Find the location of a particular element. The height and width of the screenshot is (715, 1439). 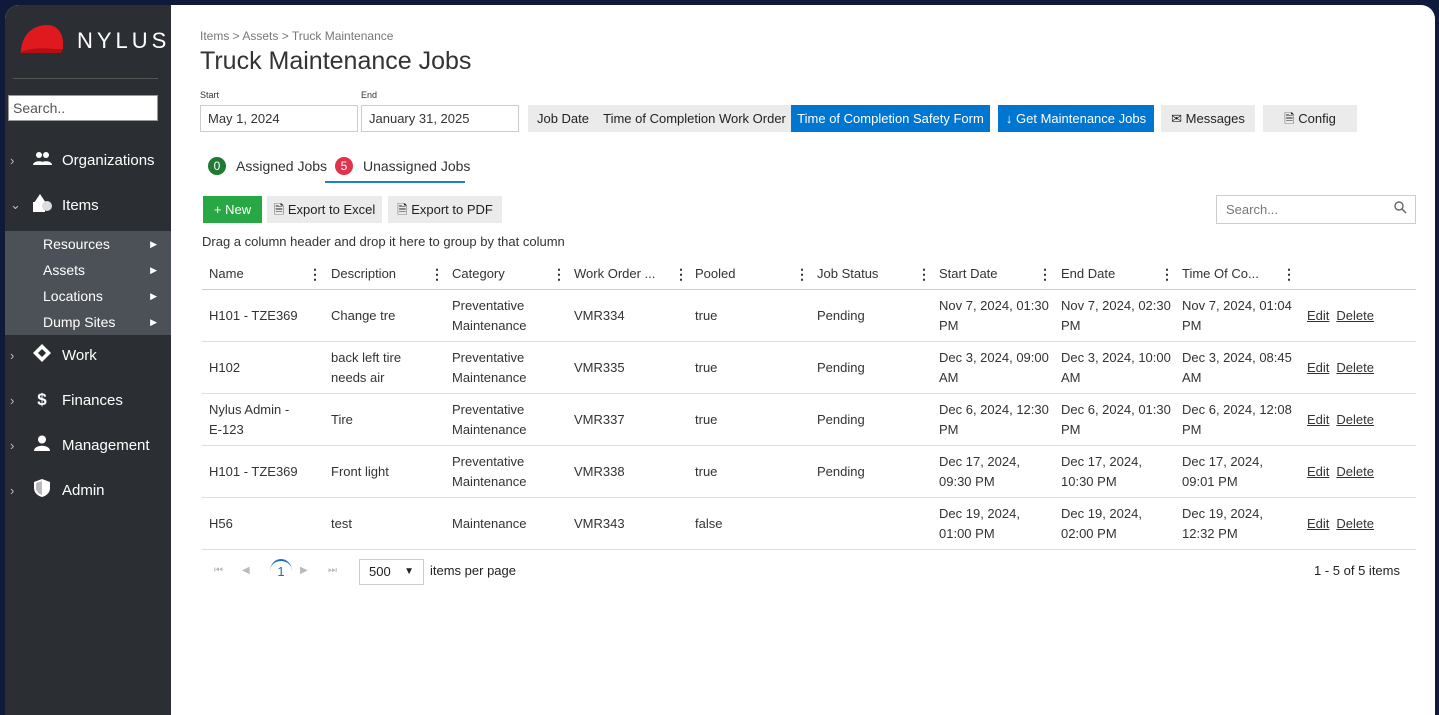

sidebar-item-work: › Work is located at coordinates (88, 355).